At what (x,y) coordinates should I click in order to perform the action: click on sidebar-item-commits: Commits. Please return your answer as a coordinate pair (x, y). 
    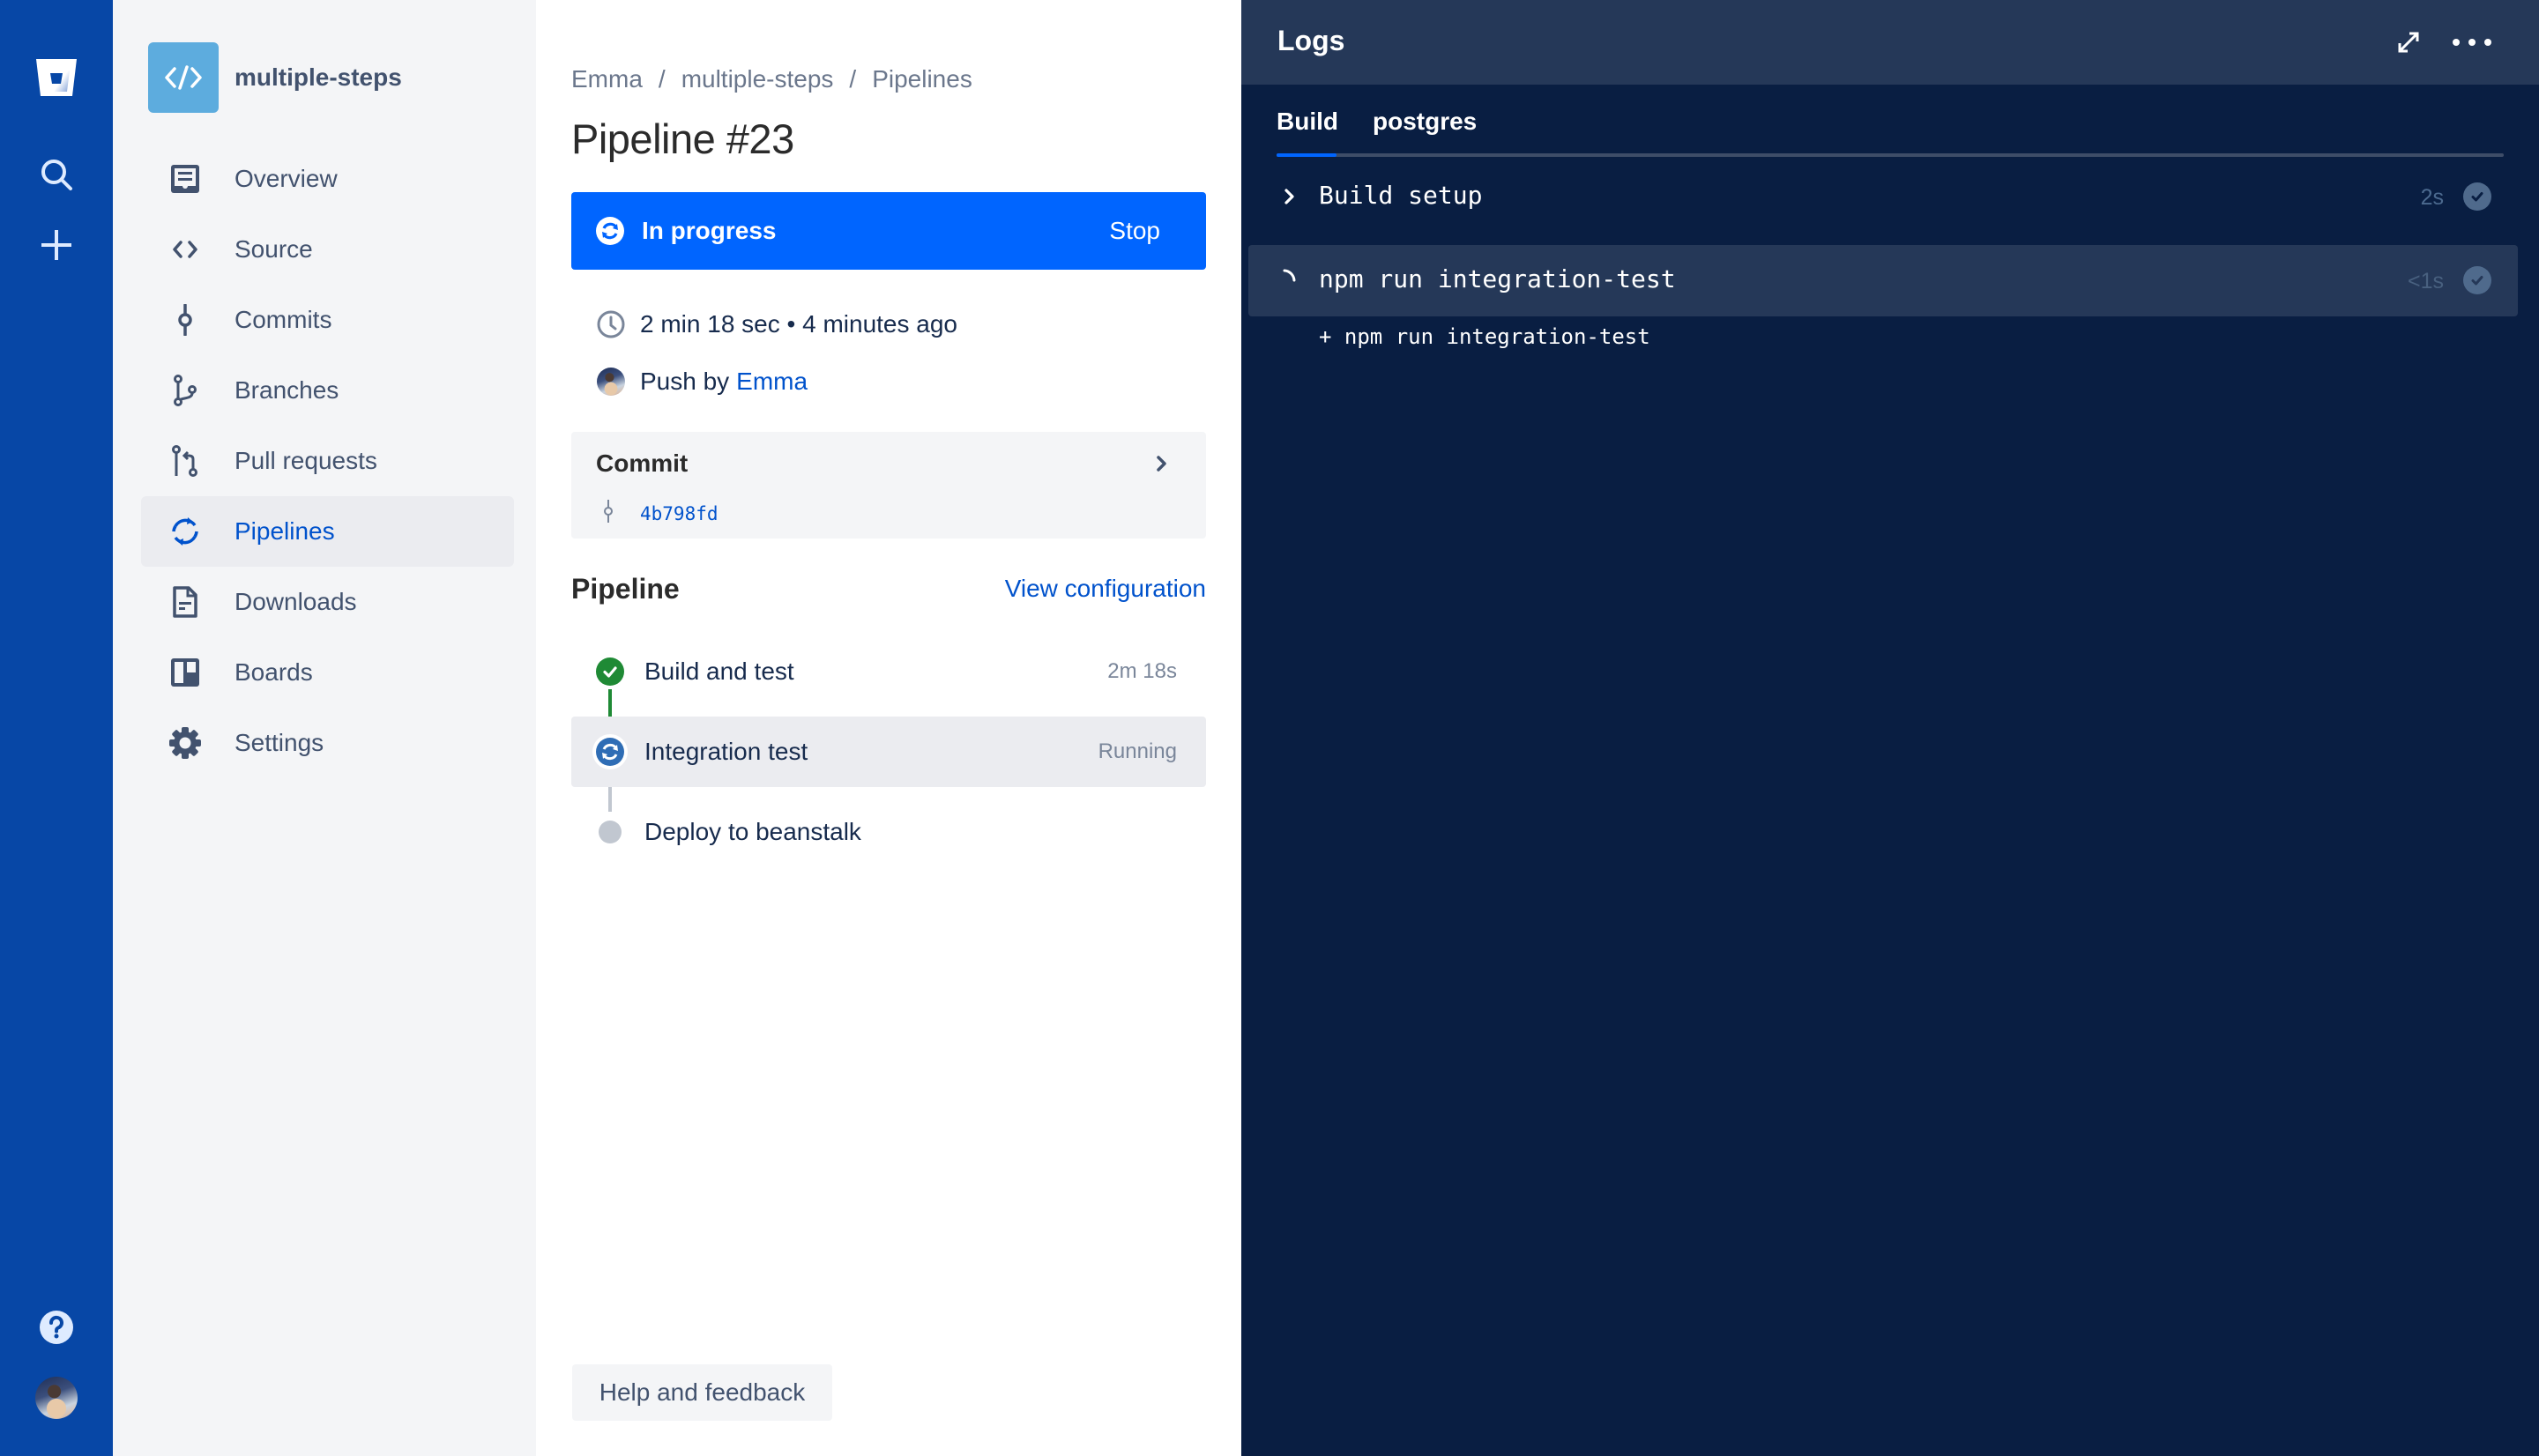
    Looking at the image, I should click on (327, 320).